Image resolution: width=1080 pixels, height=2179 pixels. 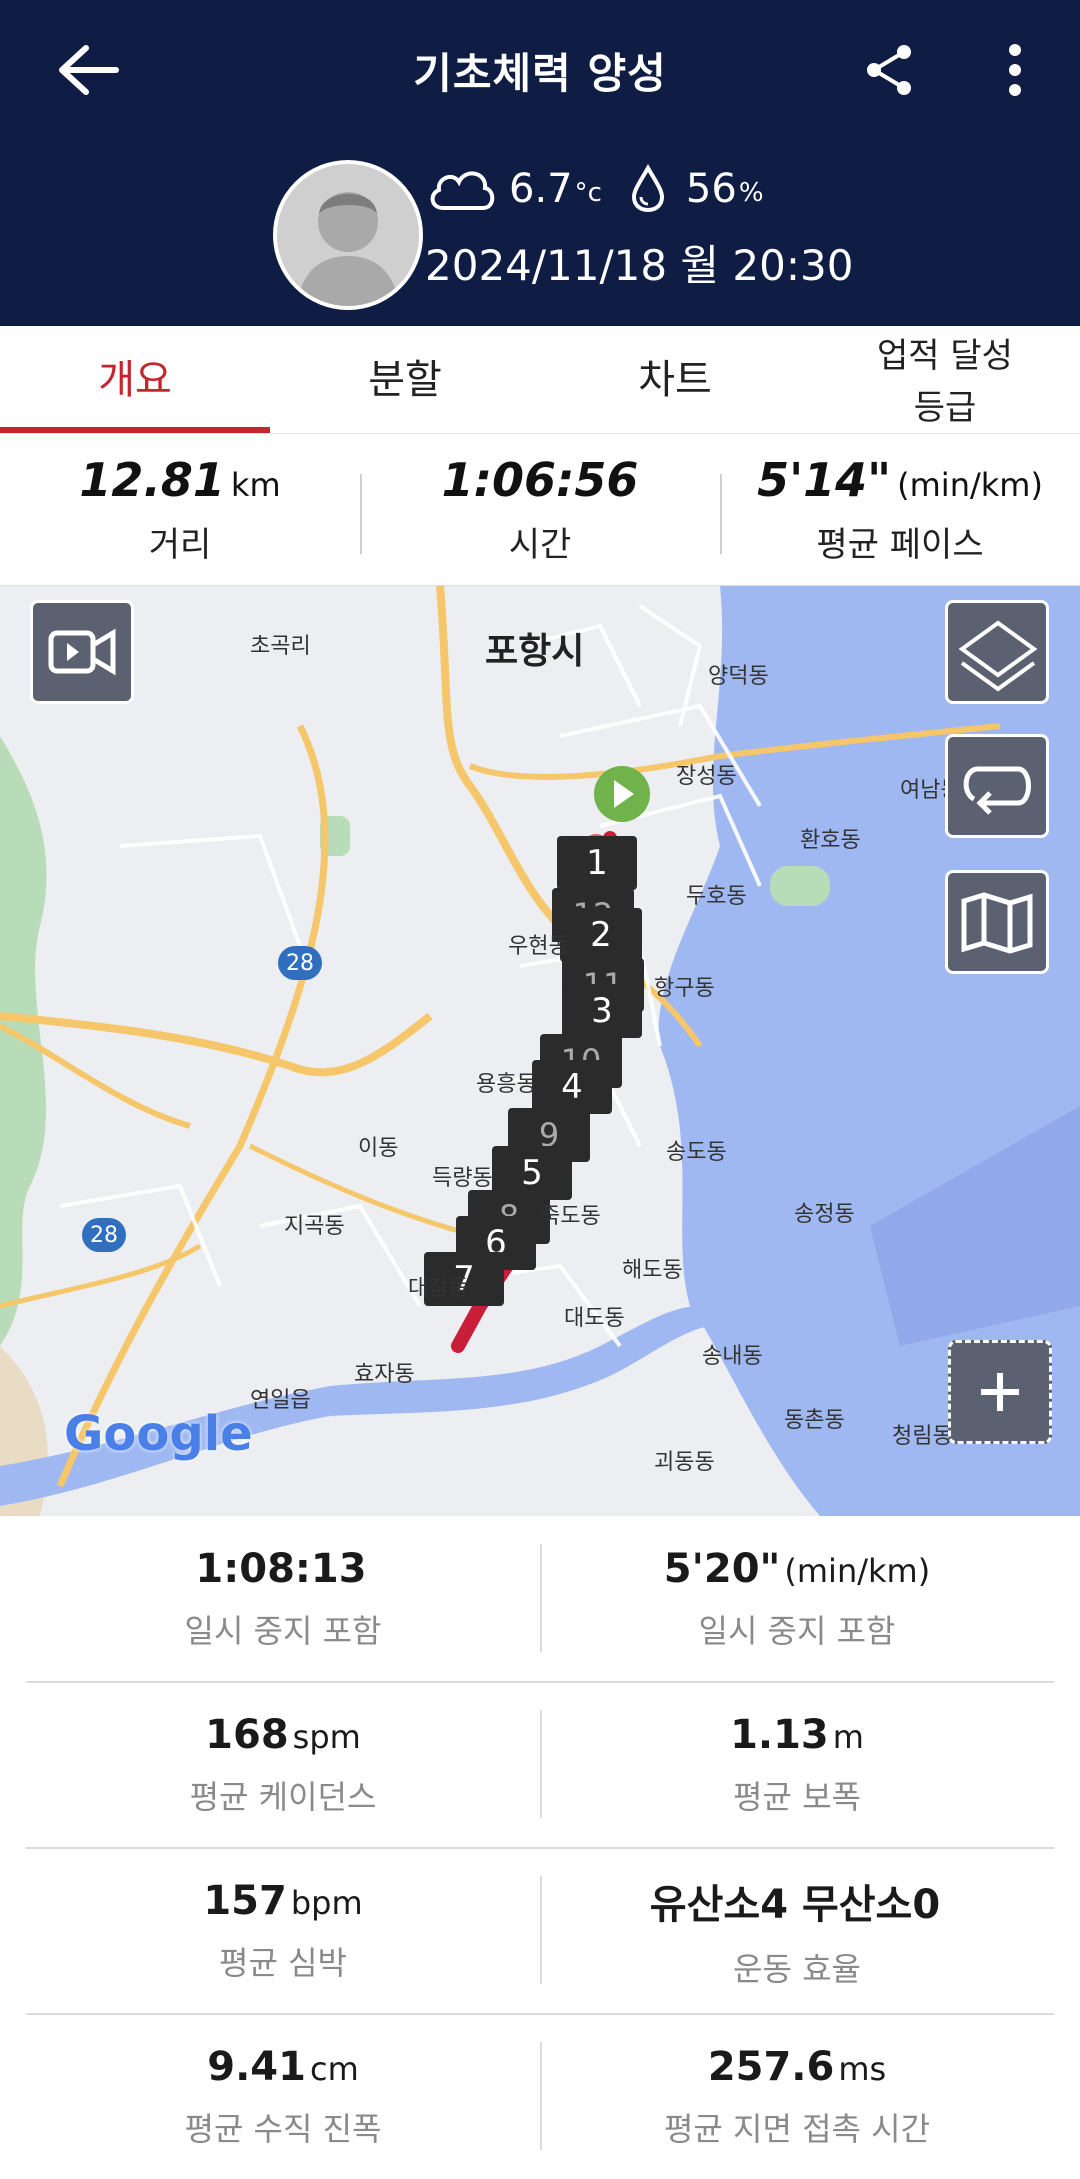 What do you see at coordinates (824, 480) in the screenshot?
I see `pace-value: 5'14"` at bounding box center [824, 480].